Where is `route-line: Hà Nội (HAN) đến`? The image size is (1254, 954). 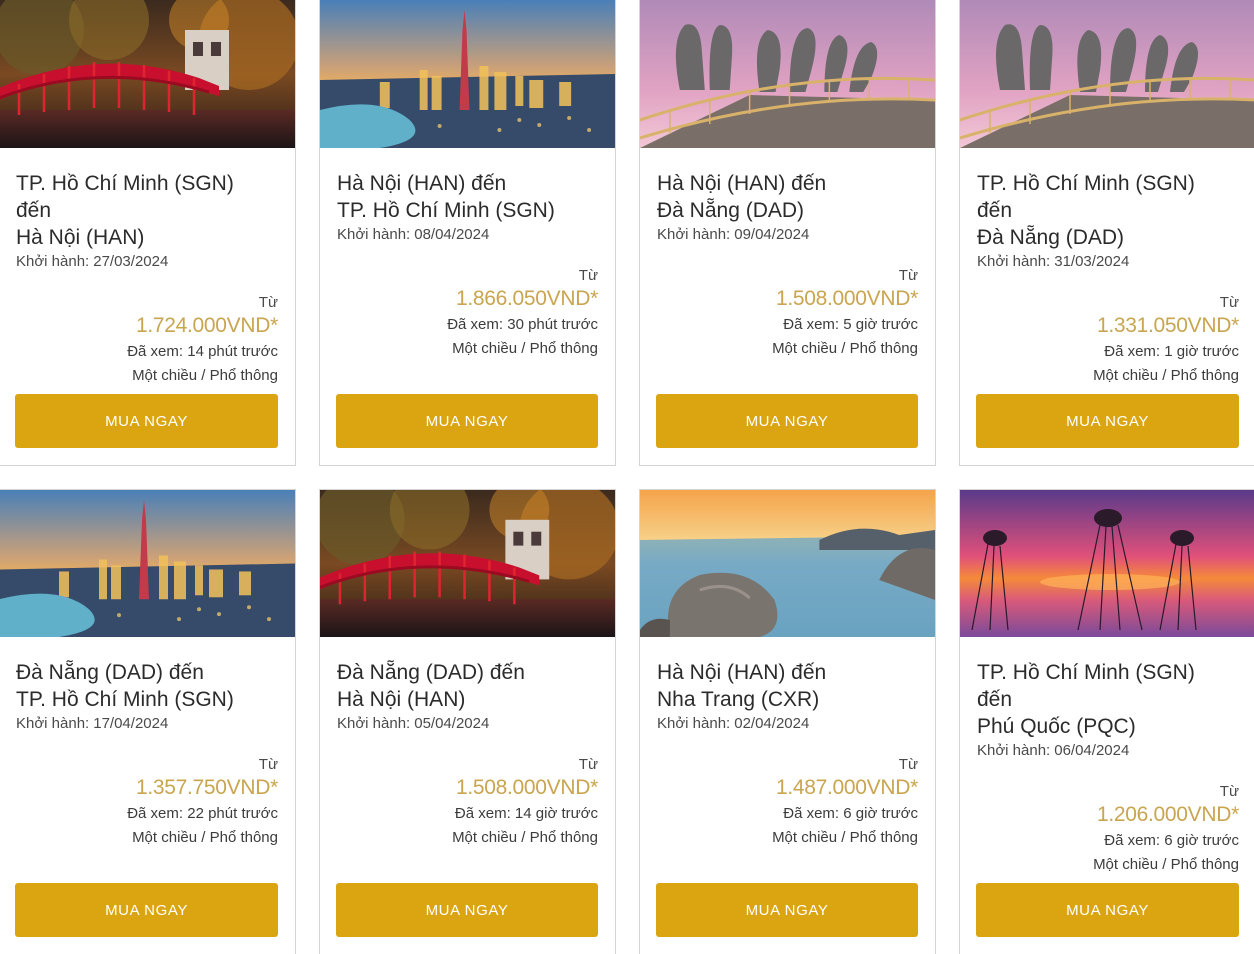
route-line: Hà Nội (HAN) đến is located at coordinates (742, 183).